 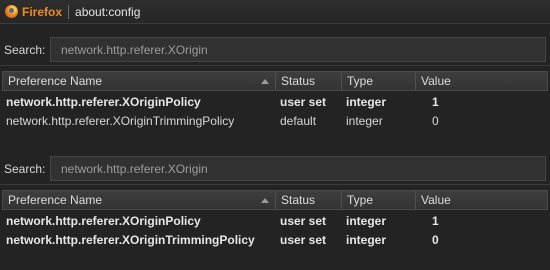 What do you see at coordinates (298, 121) in the screenshot?
I see `pref-status: default` at bounding box center [298, 121].